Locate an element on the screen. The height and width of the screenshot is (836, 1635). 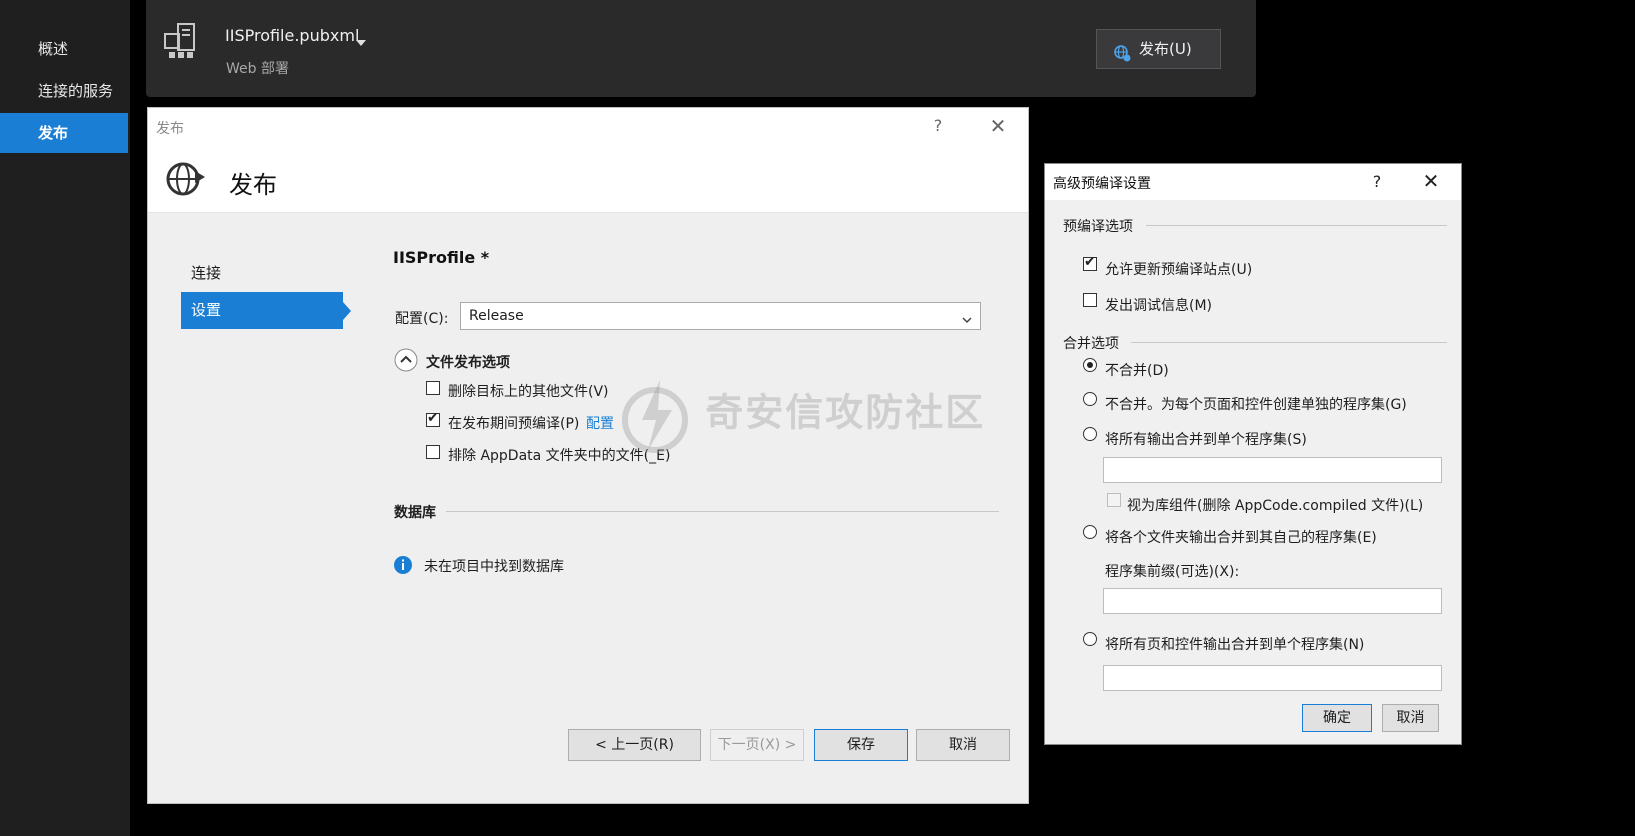
publish-button: 发布(U) is located at coordinates (1158, 49).